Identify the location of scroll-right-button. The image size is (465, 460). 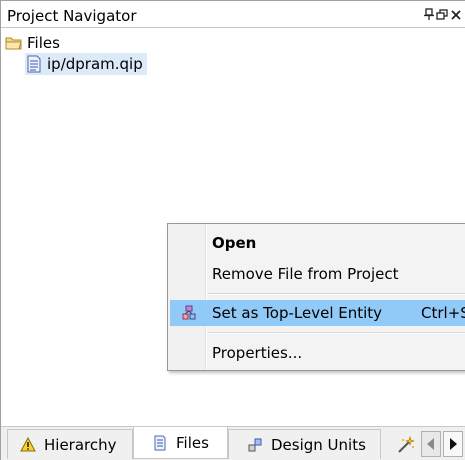
(453, 444).